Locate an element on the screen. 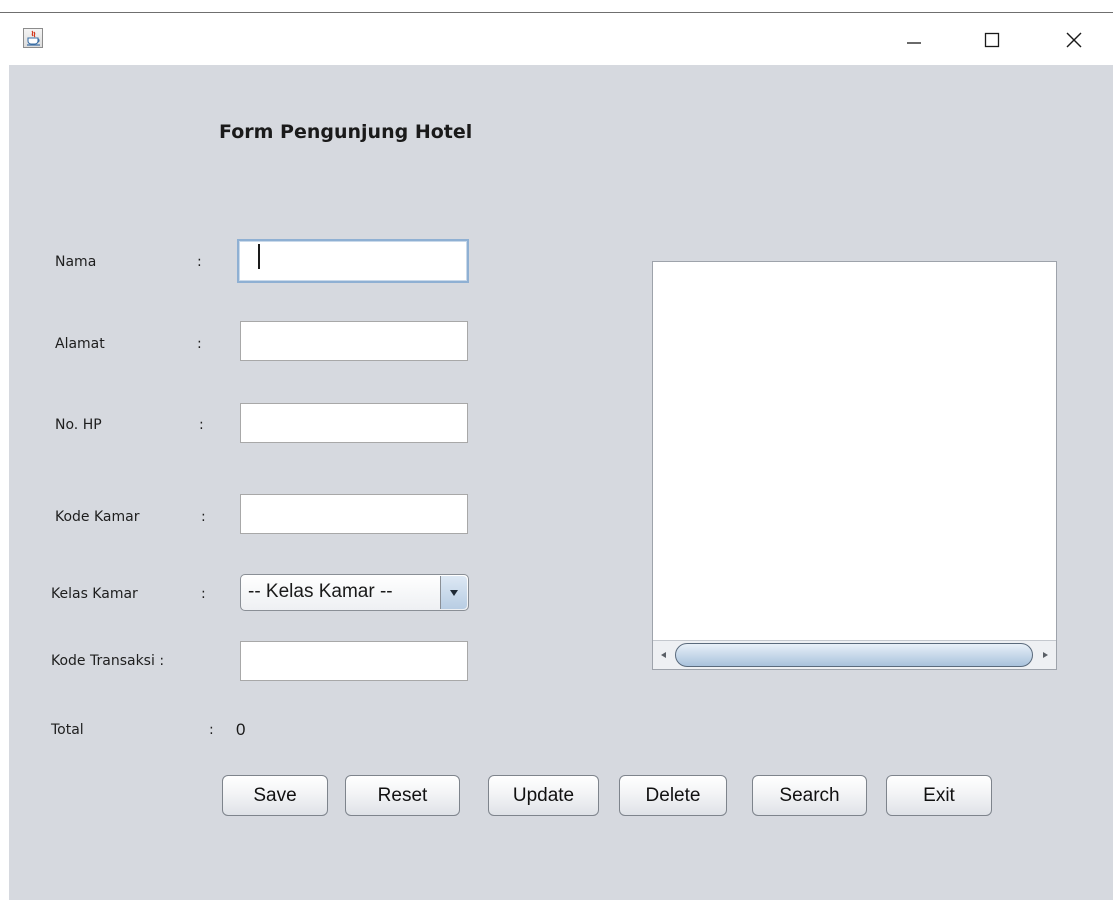 Image resolution: width=1113 pixels, height=900 pixels. save-button: Save is located at coordinates (275, 795).